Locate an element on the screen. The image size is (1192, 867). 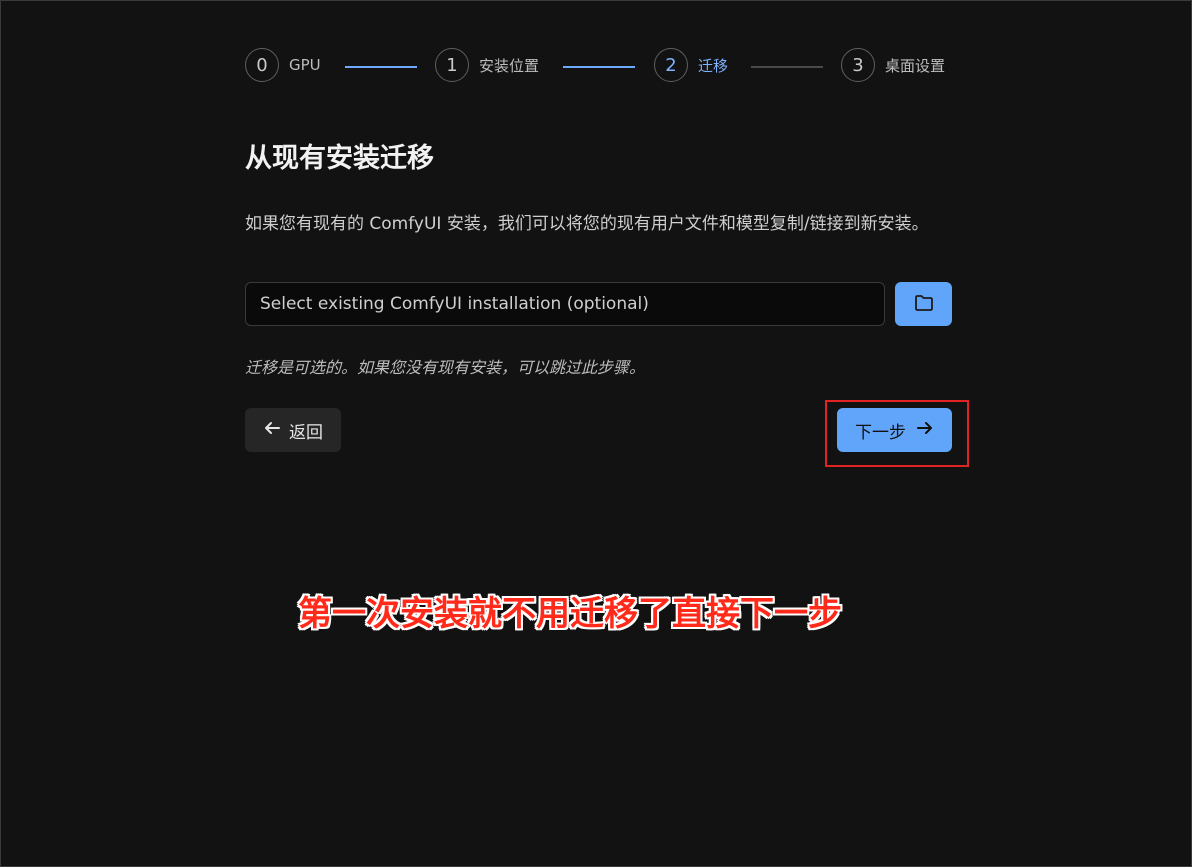
migration-optional-note: 迁移是可选的。如果您没有现有安装，可以跳过此步骤。 is located at coordinates (445, 367).